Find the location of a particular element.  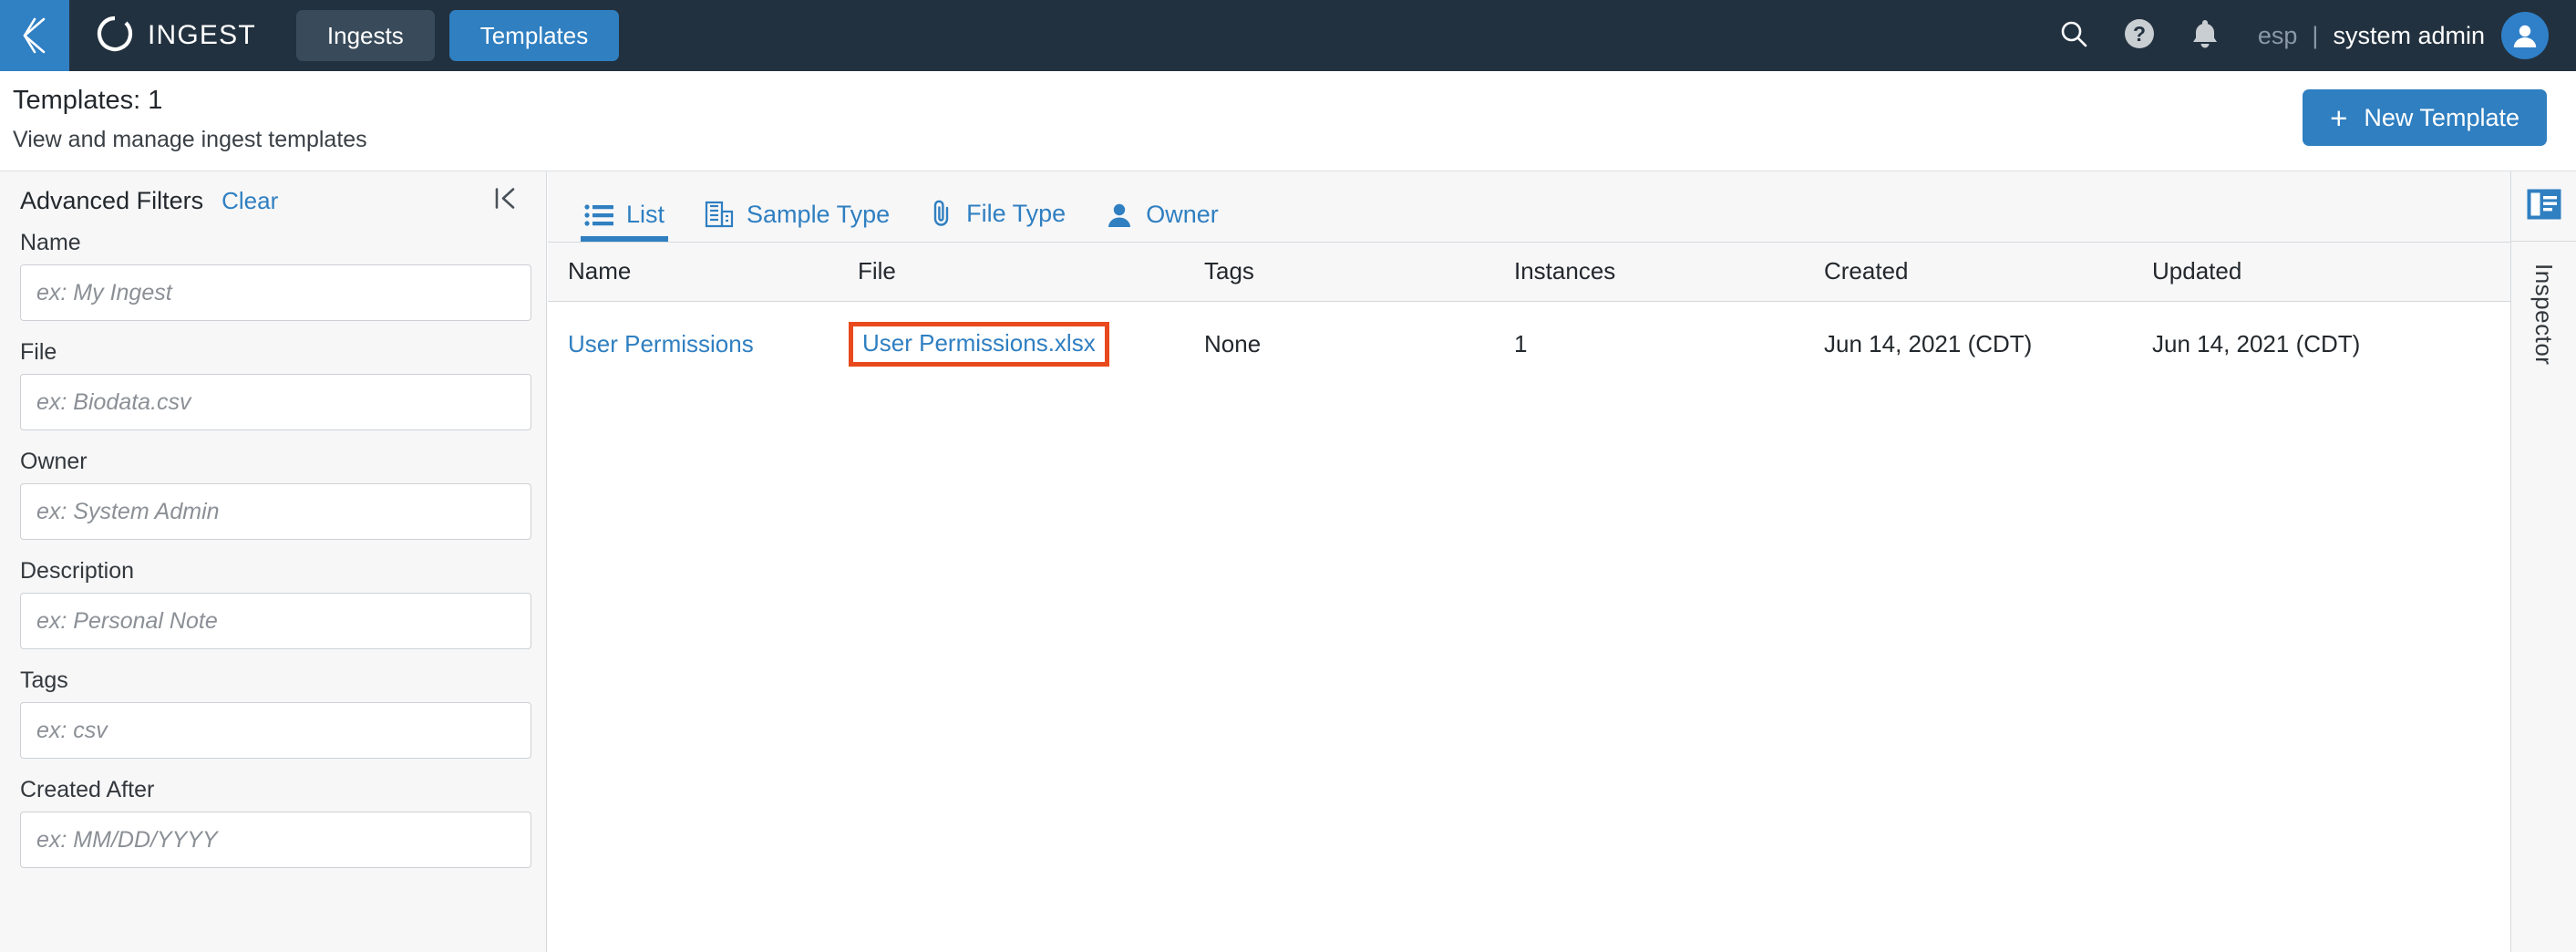

topbar-actions: ? esp | system admin is located at coordinates (2308, 35).